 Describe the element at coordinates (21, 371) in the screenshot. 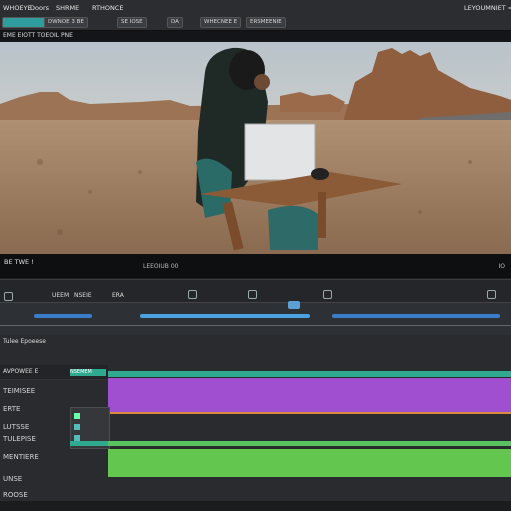

I see `track-1-name: AVPOWEE E` at that location.